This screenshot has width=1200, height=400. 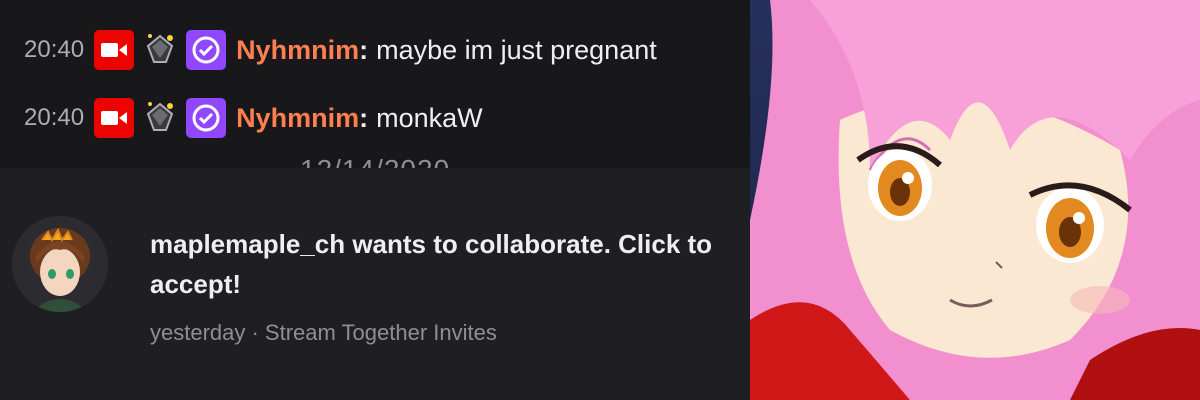 I want to click on chat-message-text: monkaW, so click(x=429, y=117).